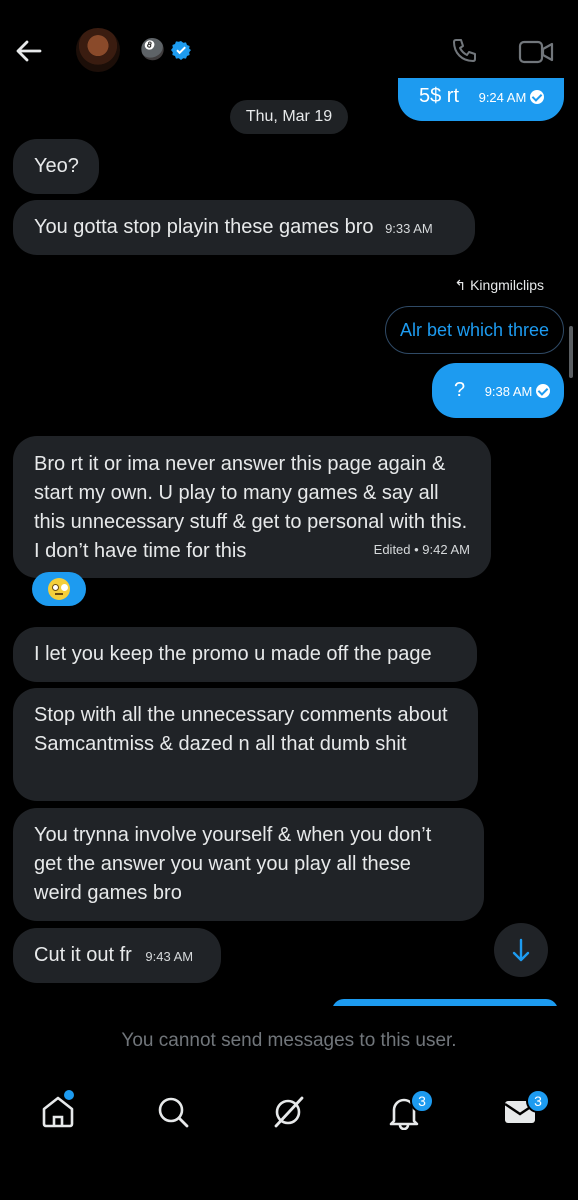 Image resolution: width=578 pixels, height=1200 pixels. What do you see at coordinates (152, 50) in the screenshot?
I see `user-name: 🎱` at bounding box center [152, 50].